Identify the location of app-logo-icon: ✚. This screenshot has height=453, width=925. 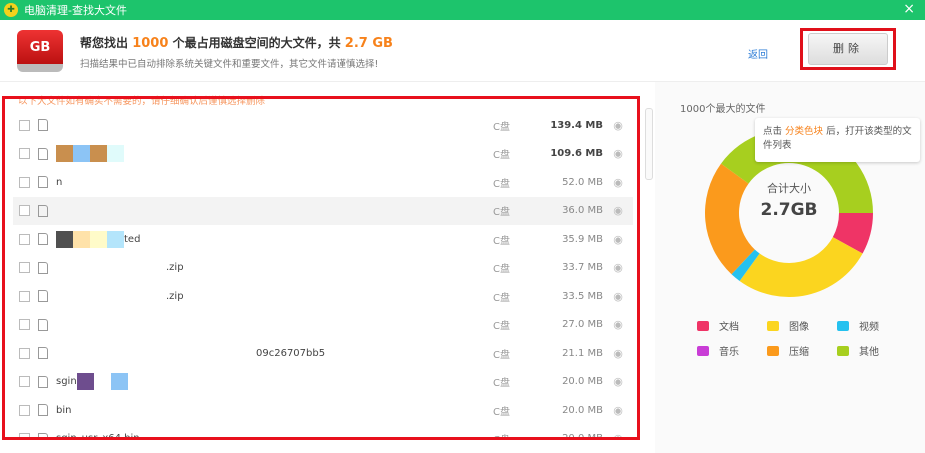
(11, 10).